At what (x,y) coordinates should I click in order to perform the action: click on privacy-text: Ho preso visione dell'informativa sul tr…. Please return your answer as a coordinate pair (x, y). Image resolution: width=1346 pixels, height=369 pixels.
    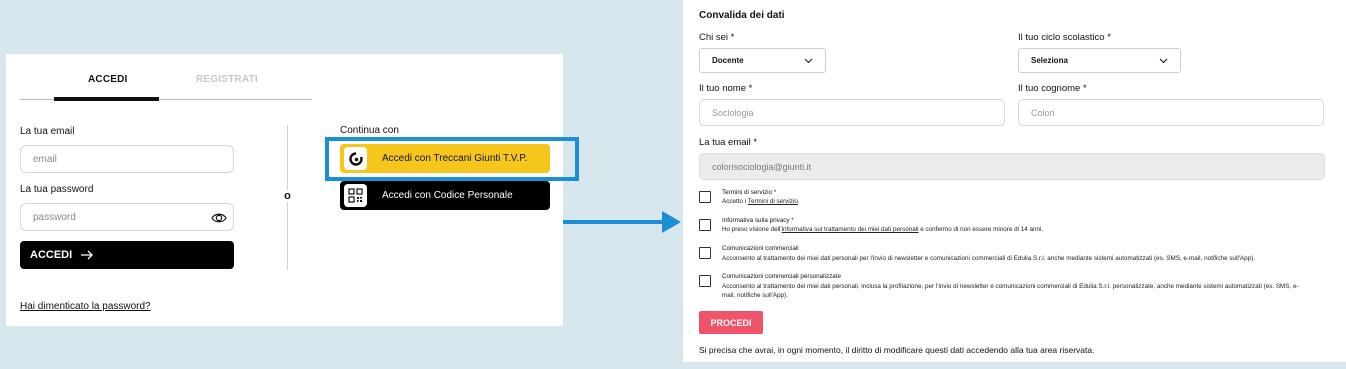
    Looking at the image, I should click on (883, 229).